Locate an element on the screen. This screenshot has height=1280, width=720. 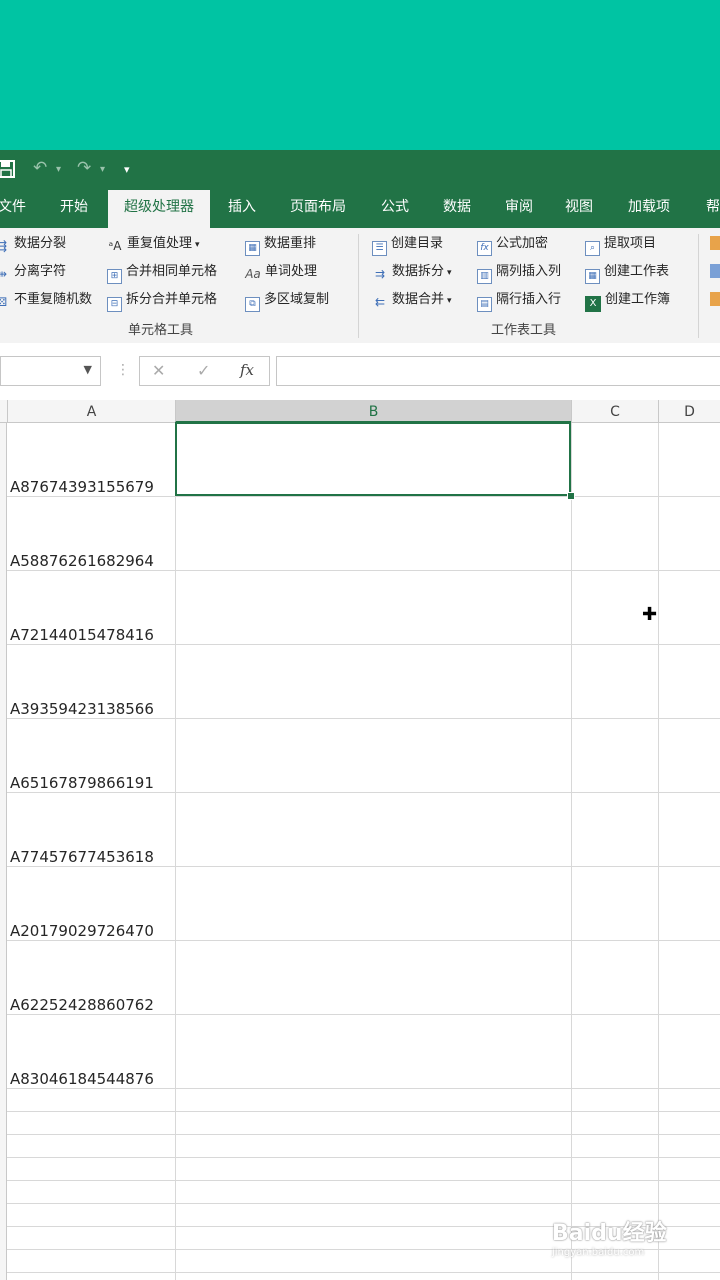
ribbon-label: 创建工作簿 is located at coordinates (638, 299).